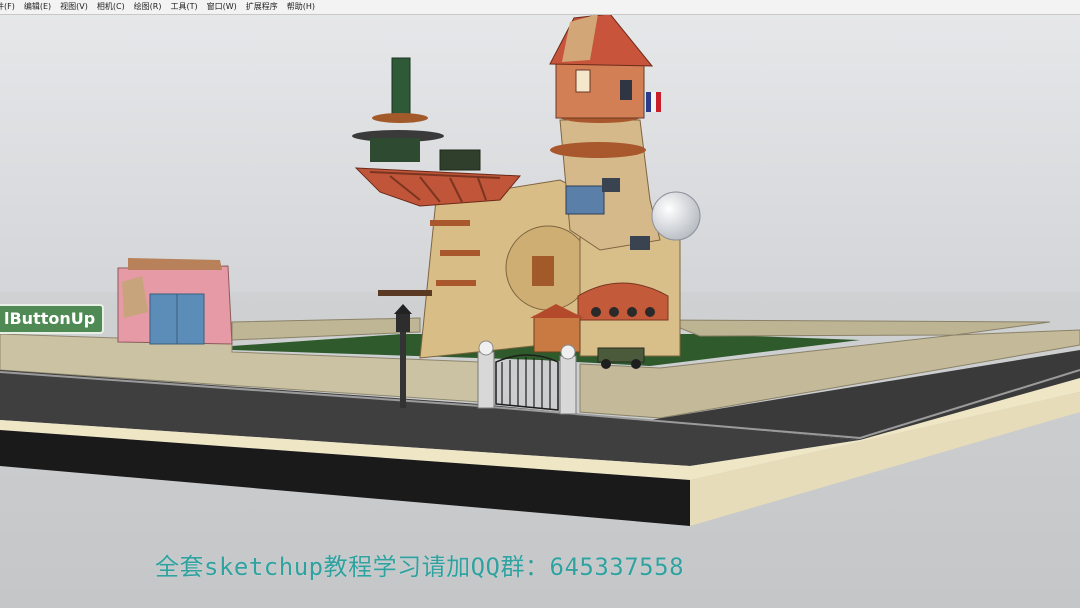 The image size is (1080, 608). I want to click on menu-view: 视图(V), so click(74, 7).